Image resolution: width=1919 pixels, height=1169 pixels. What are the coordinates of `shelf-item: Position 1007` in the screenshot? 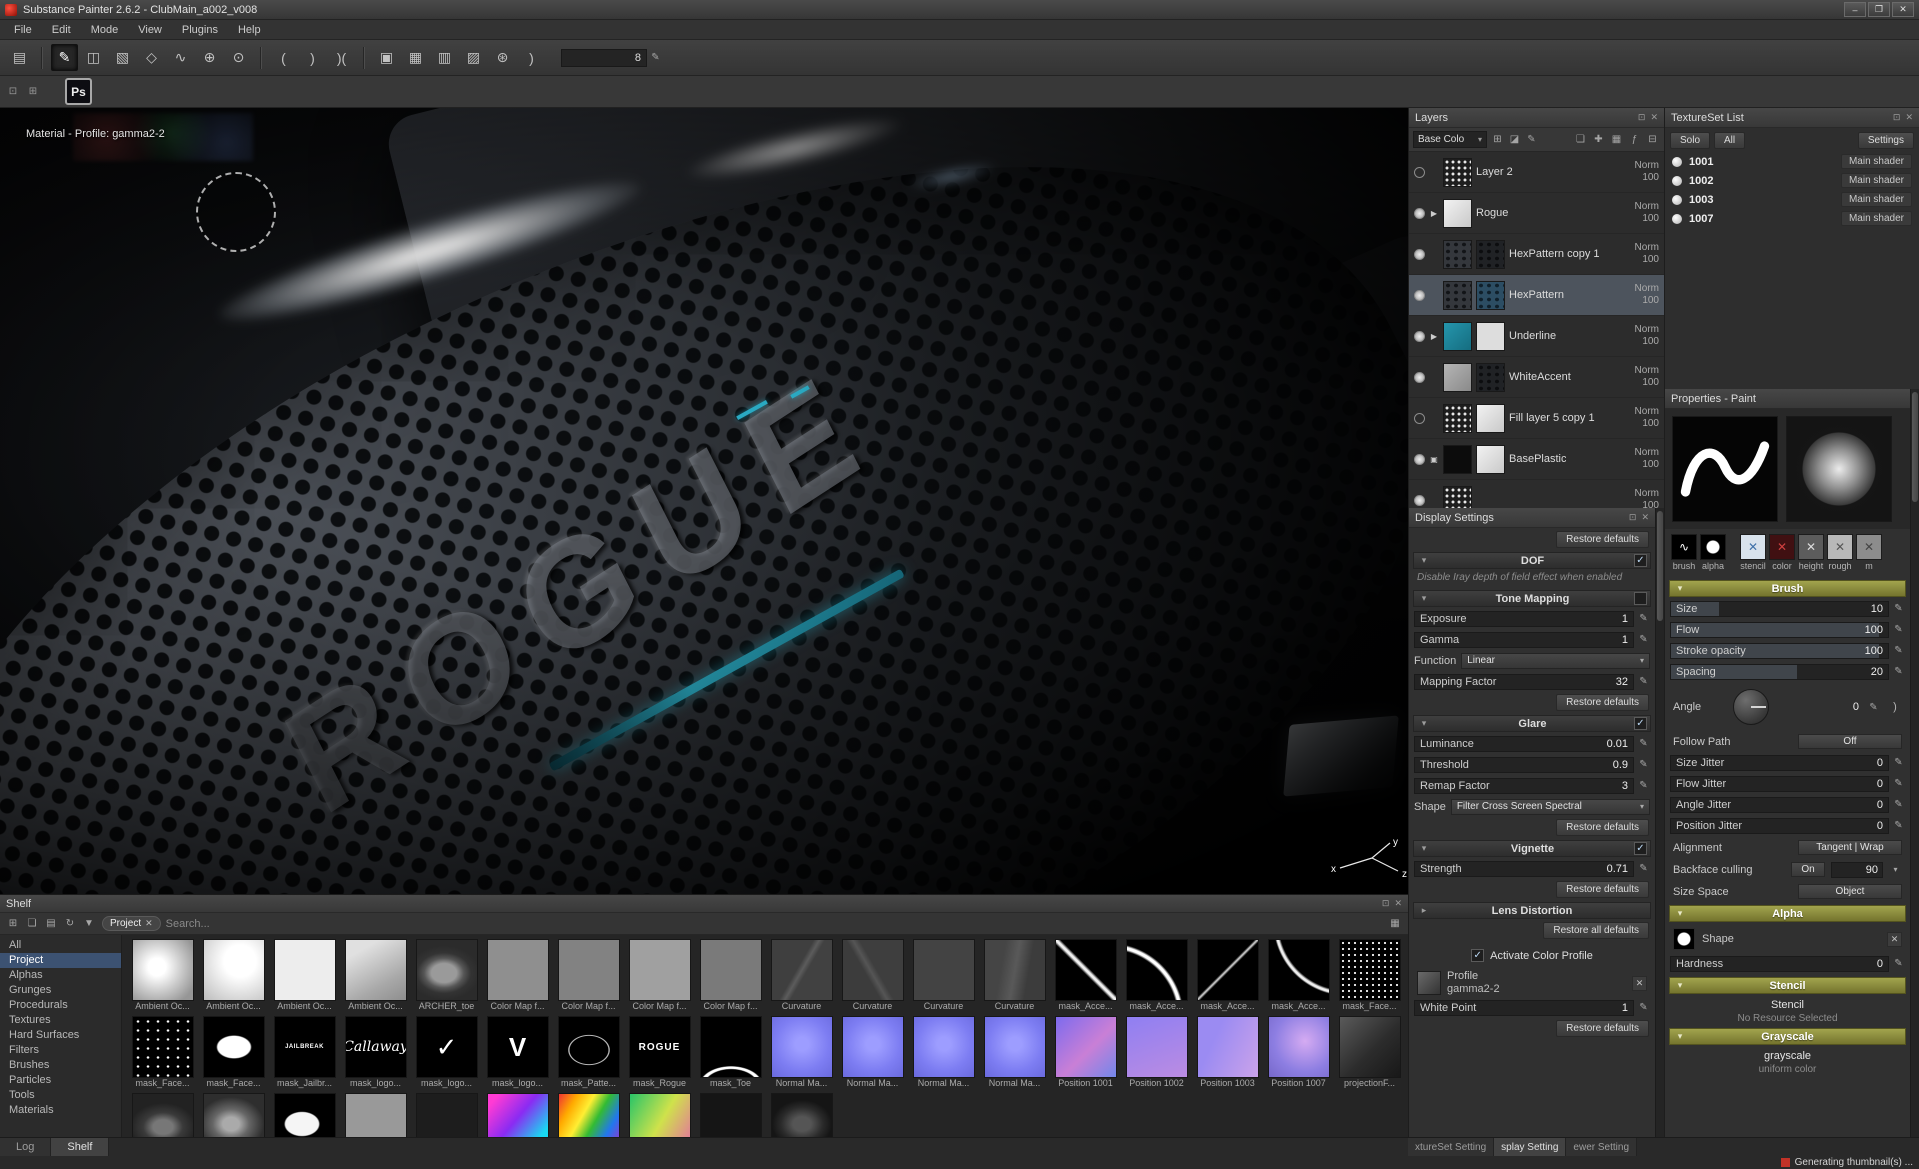 It's located at (1298, 1052).